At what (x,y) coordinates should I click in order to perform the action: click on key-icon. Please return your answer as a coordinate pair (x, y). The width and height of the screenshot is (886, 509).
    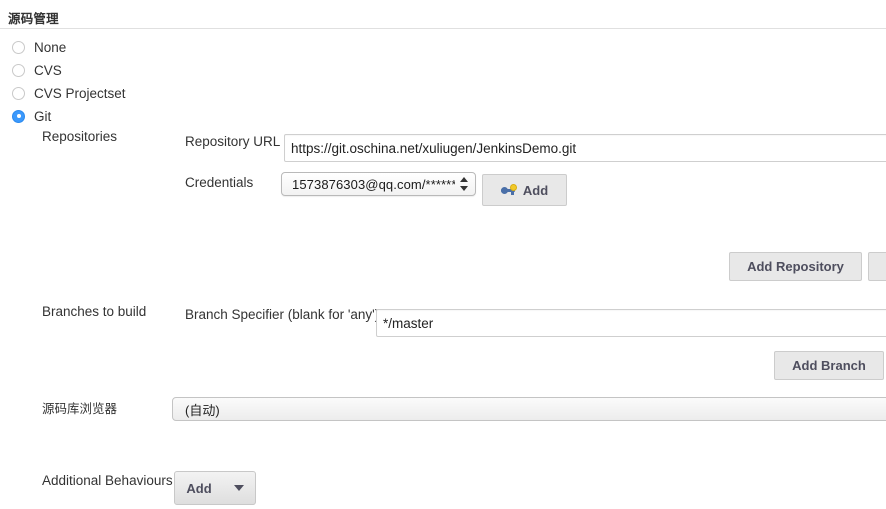
    Looking at the image, I should click on (508, 190).